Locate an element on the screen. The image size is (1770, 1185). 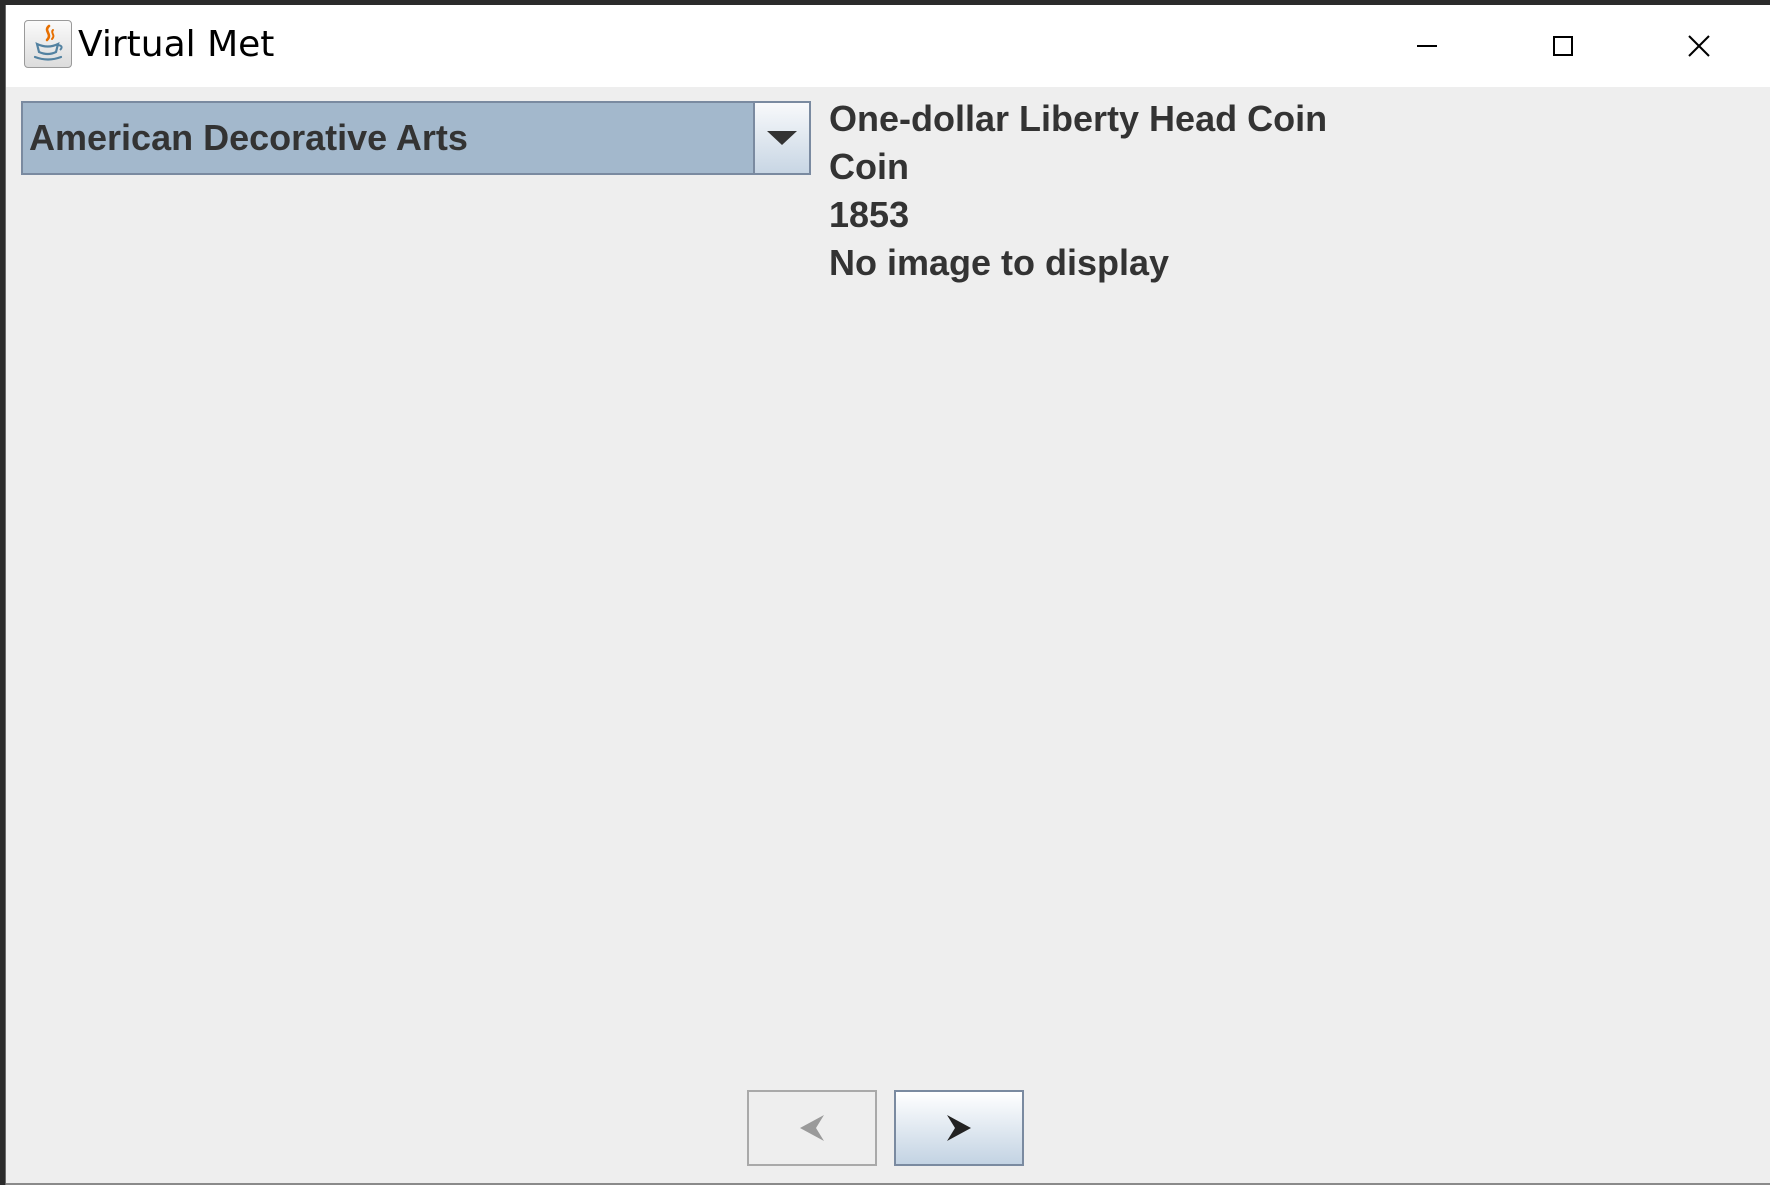
artwork-image-status: No image to display is located at coordinates (999, 262).